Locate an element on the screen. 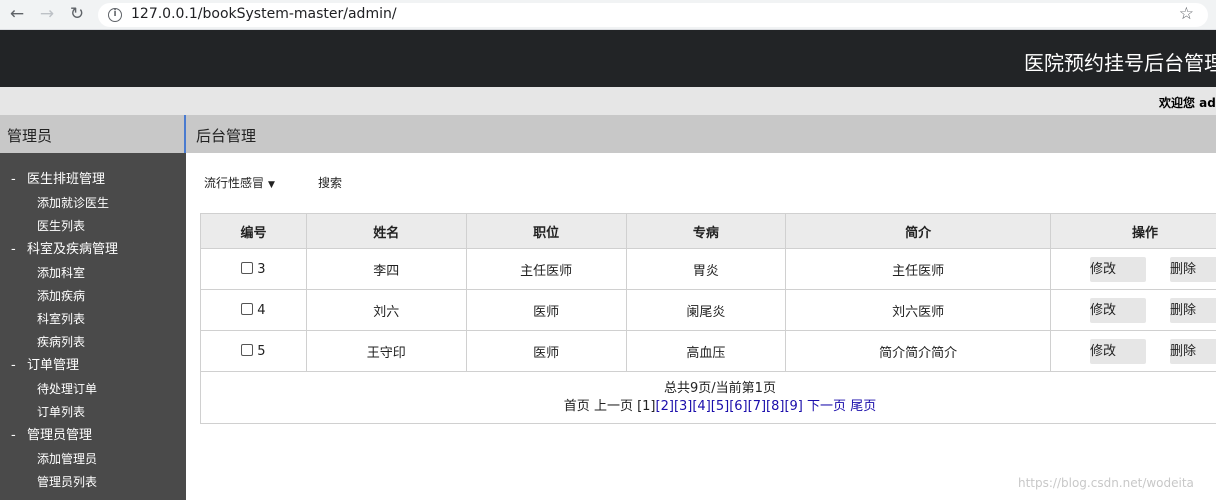 The image size is (1216, 500). column-header-position: 职位 is located at coordinates (546, 231).